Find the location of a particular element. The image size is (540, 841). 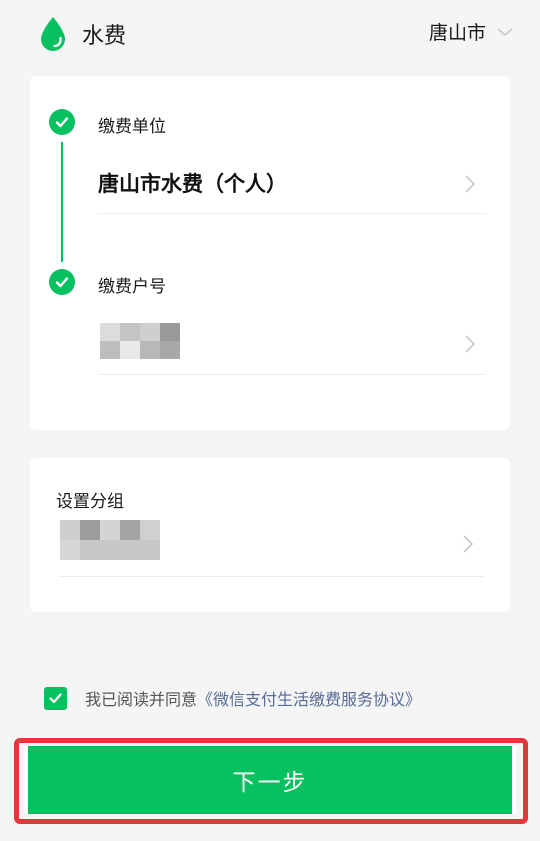

redacted-account-number is located at coordinates (140, 341).